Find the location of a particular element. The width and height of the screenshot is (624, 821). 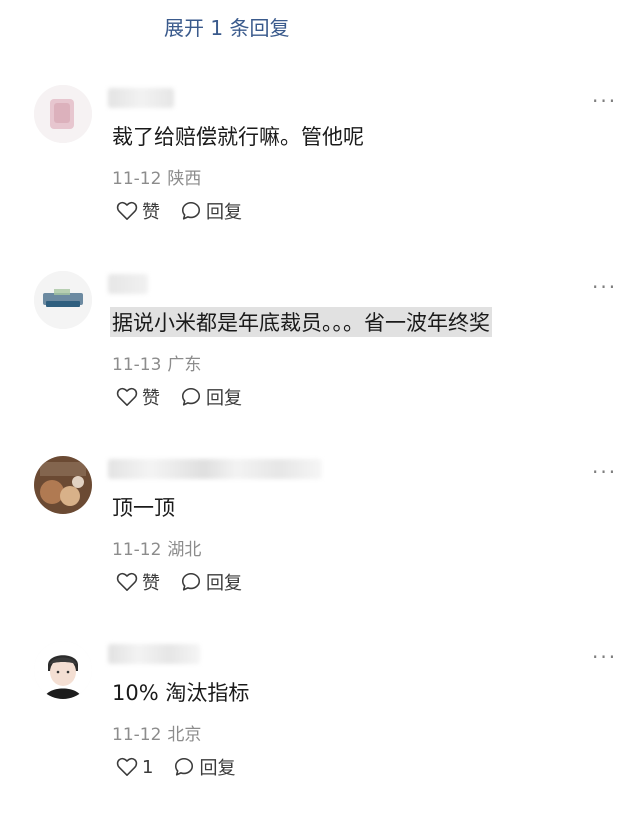

comment-date: 11-13 is located at coordinates (137, 365).